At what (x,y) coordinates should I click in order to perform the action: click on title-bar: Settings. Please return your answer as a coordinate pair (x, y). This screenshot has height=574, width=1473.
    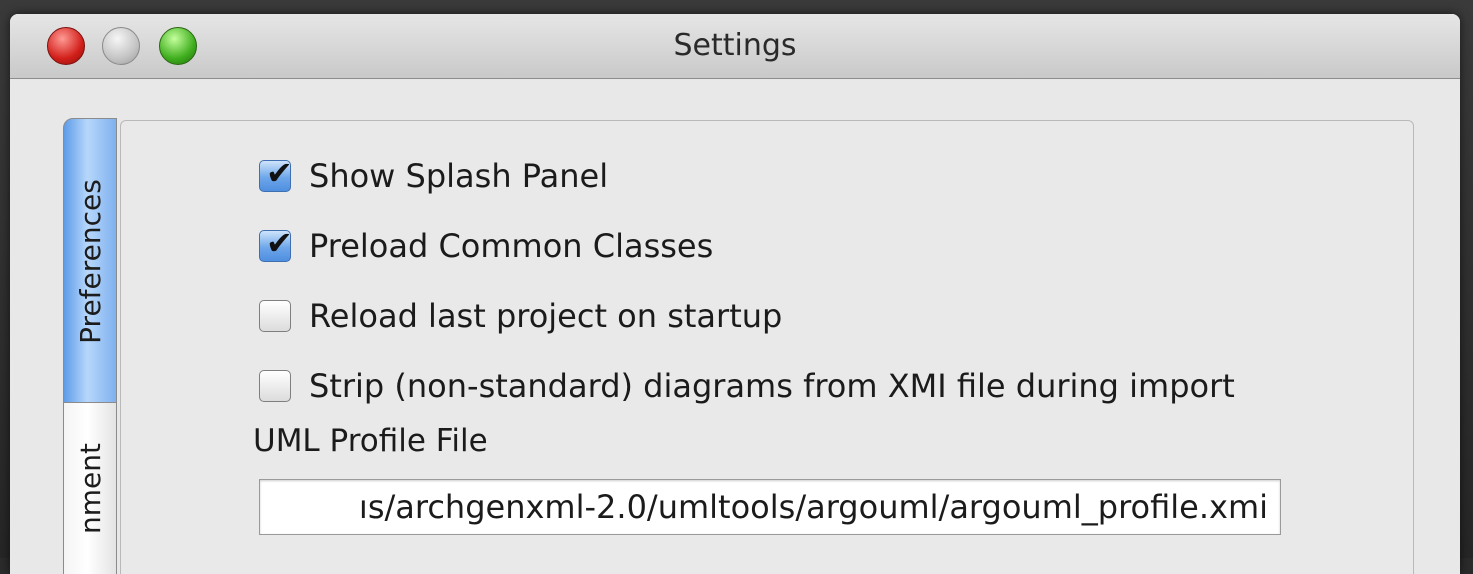
    Looking at the image, I should click on (735, 46).